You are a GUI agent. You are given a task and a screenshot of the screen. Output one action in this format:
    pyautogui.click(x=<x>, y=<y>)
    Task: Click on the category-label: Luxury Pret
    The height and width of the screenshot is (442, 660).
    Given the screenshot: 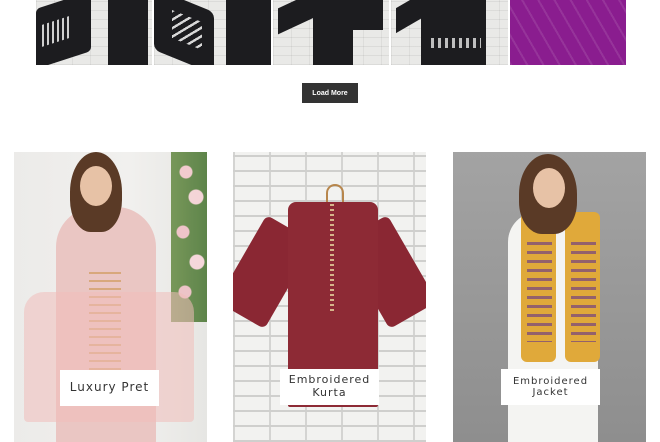 What is the action you would take?
    pyautogui.click(x=109, y=388)
    